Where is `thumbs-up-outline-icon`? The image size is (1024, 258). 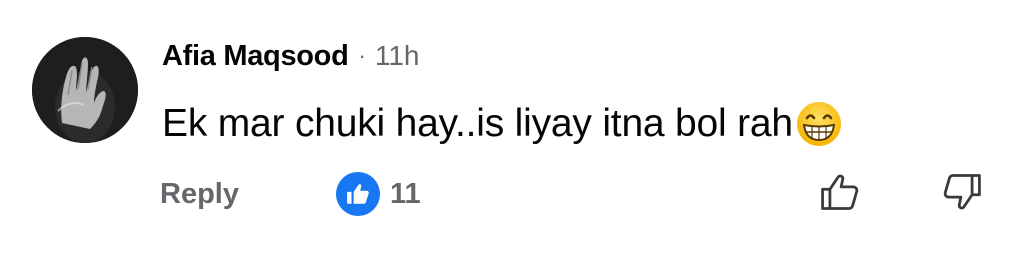
thumbs-up-outline-icon is located at coordinates (840, 192).